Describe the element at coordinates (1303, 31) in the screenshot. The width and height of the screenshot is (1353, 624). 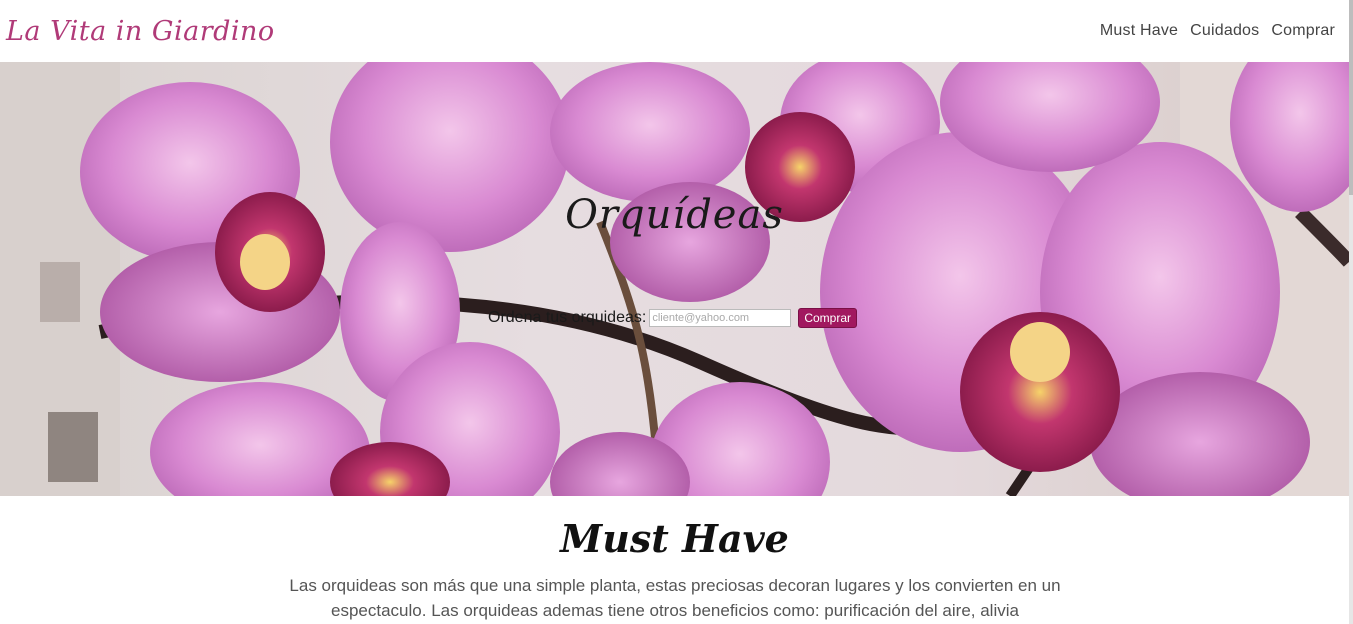
I see `nav-link-comprar: Comprar` at that location.